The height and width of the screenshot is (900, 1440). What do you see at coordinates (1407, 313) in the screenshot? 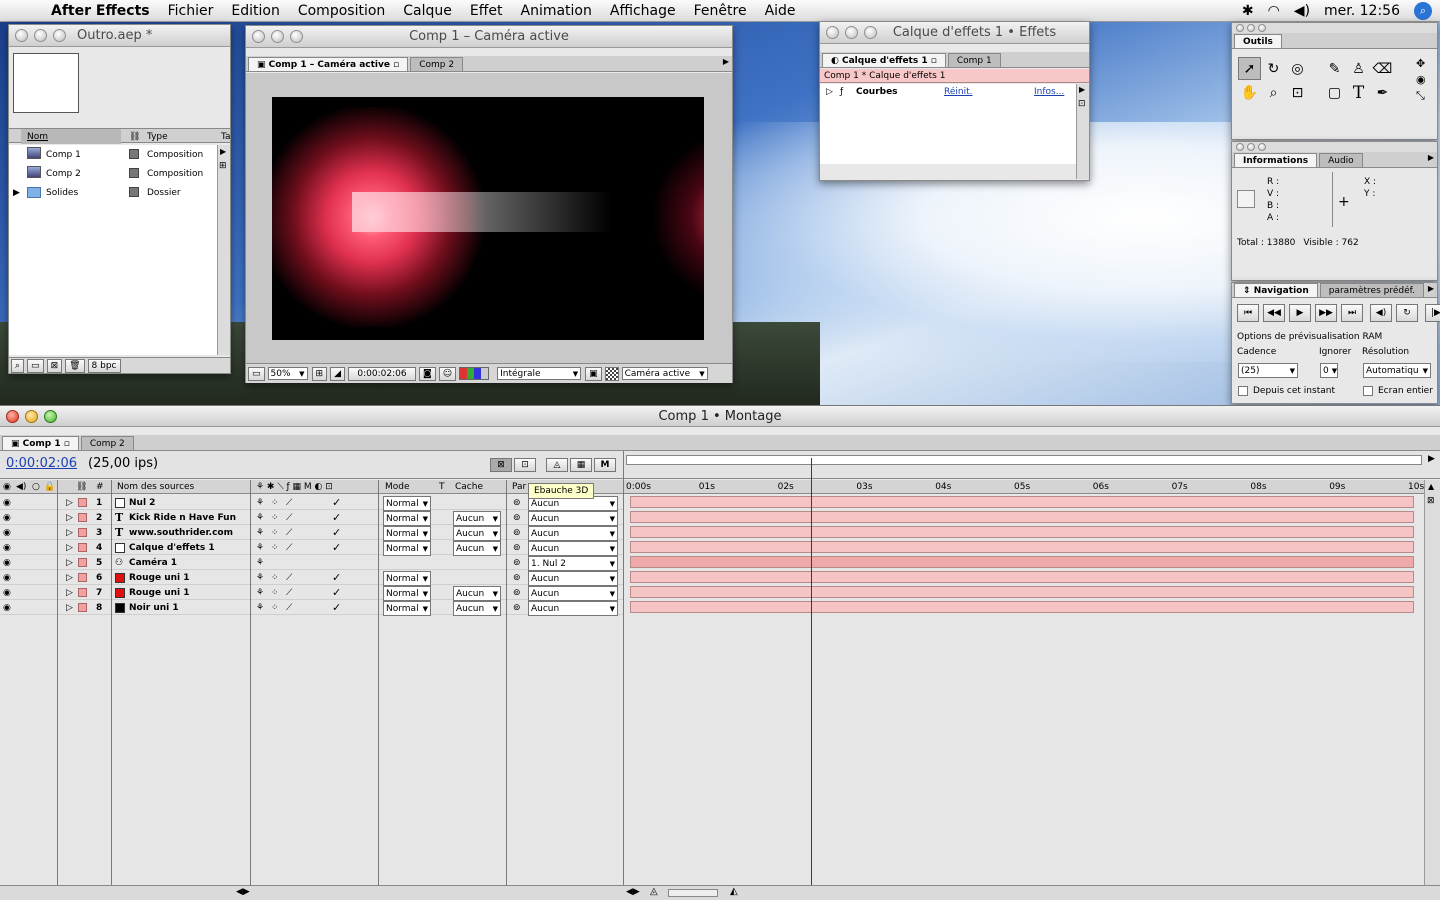
I see `loop-icon: ↻` at bounding box center [1407, 313].